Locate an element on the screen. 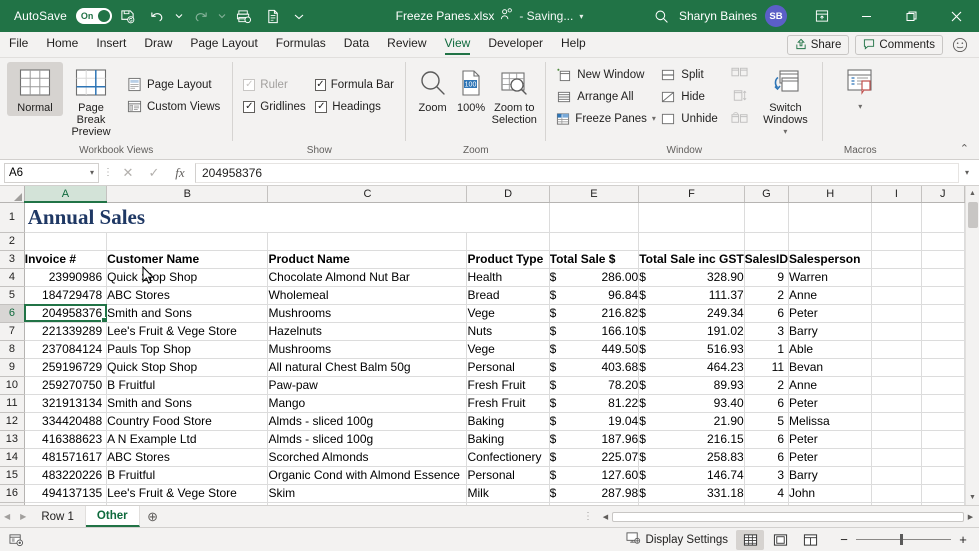 This screenshot has width=979, height=551. arrange-all-button: Arrange All is located at coordinates (605, 96).